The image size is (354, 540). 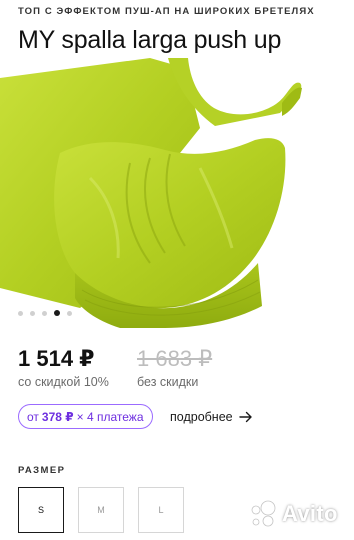 I want to click on installment-more-link: подробнее, so click(x=211, y=416).